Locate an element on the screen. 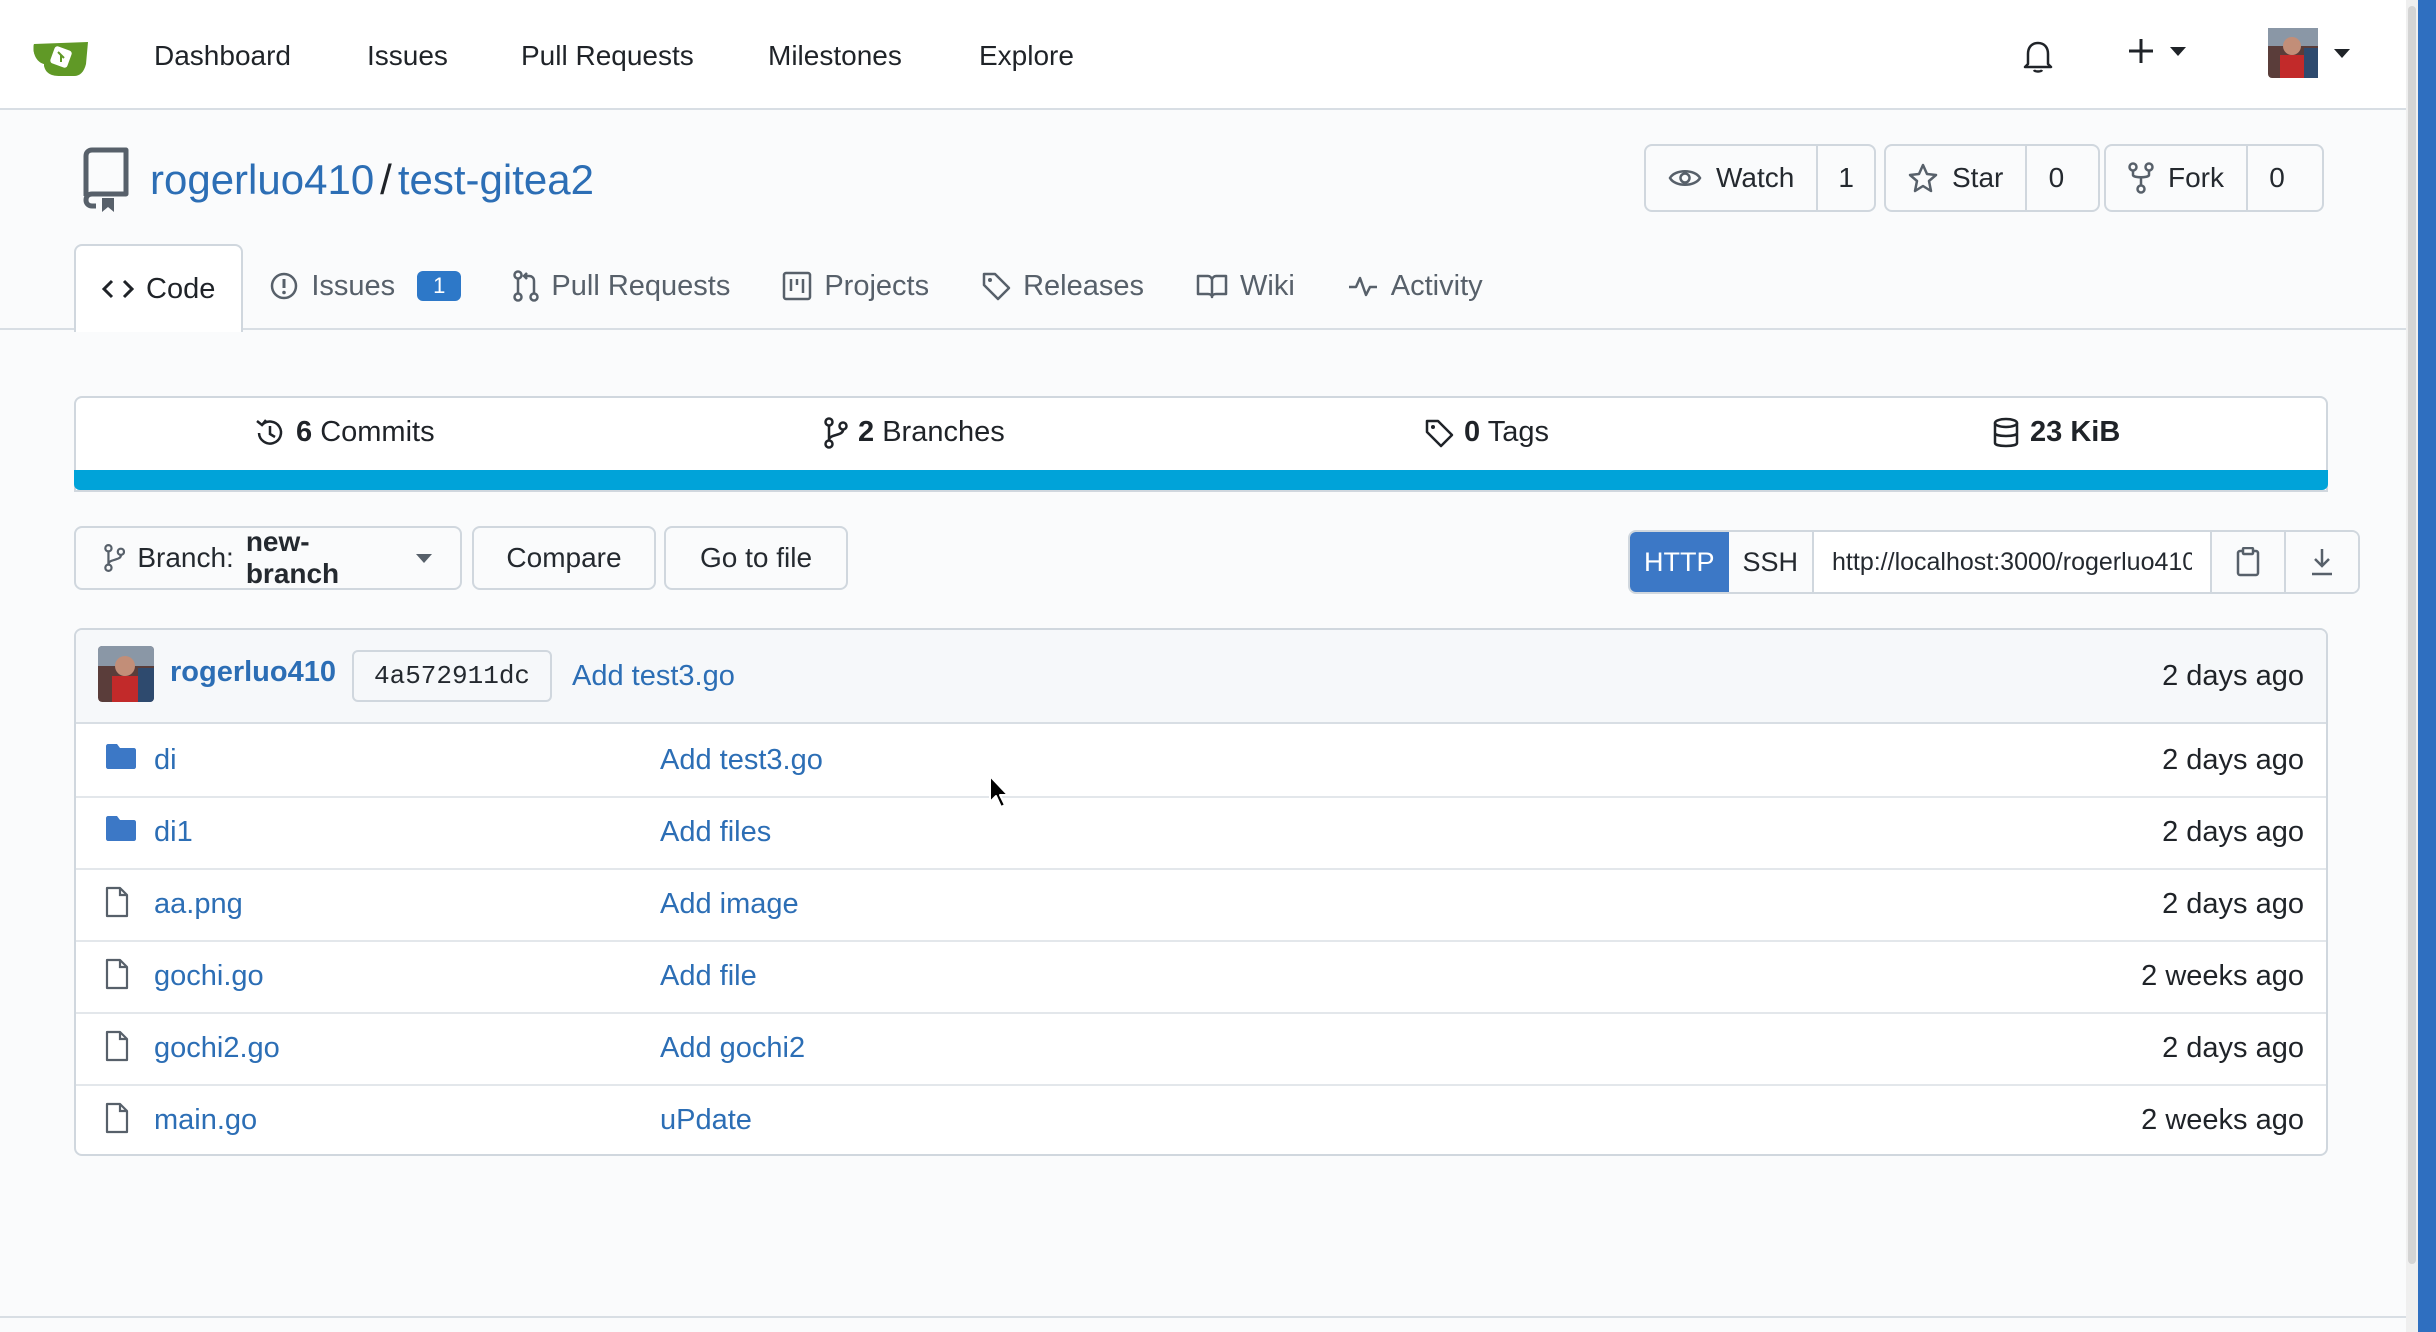 The width and height of the screenshot is (2436, 1332). divider is located at coordinates (1203, 1317).